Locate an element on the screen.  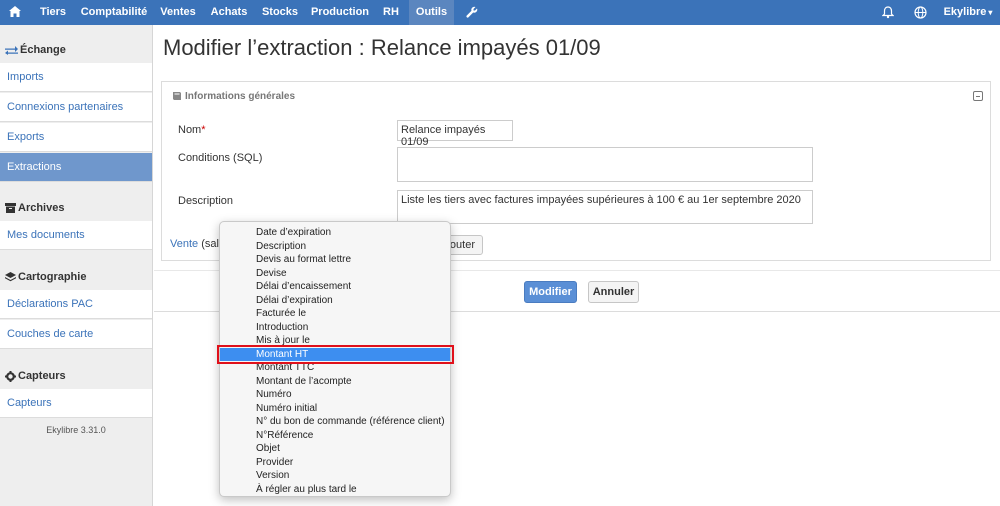
section-title: Échange is located at coordinates (43, 50).